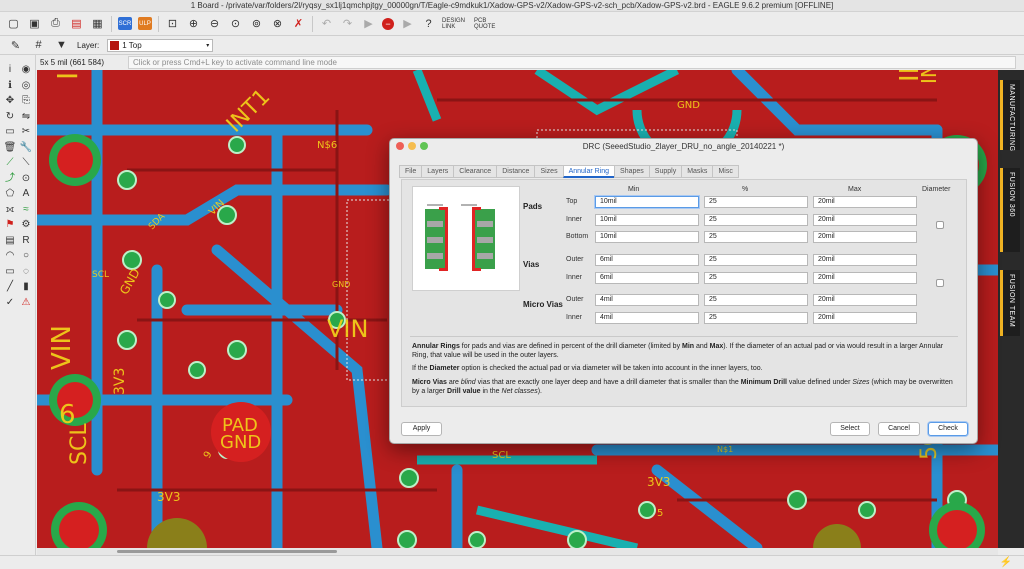 The height and width of the screenshot is (569, 1024). What do you see at coordinates (256, 23) in the screenshot?
I see `zoom-select-icon: ⊚` at bounding box center [256, 23].